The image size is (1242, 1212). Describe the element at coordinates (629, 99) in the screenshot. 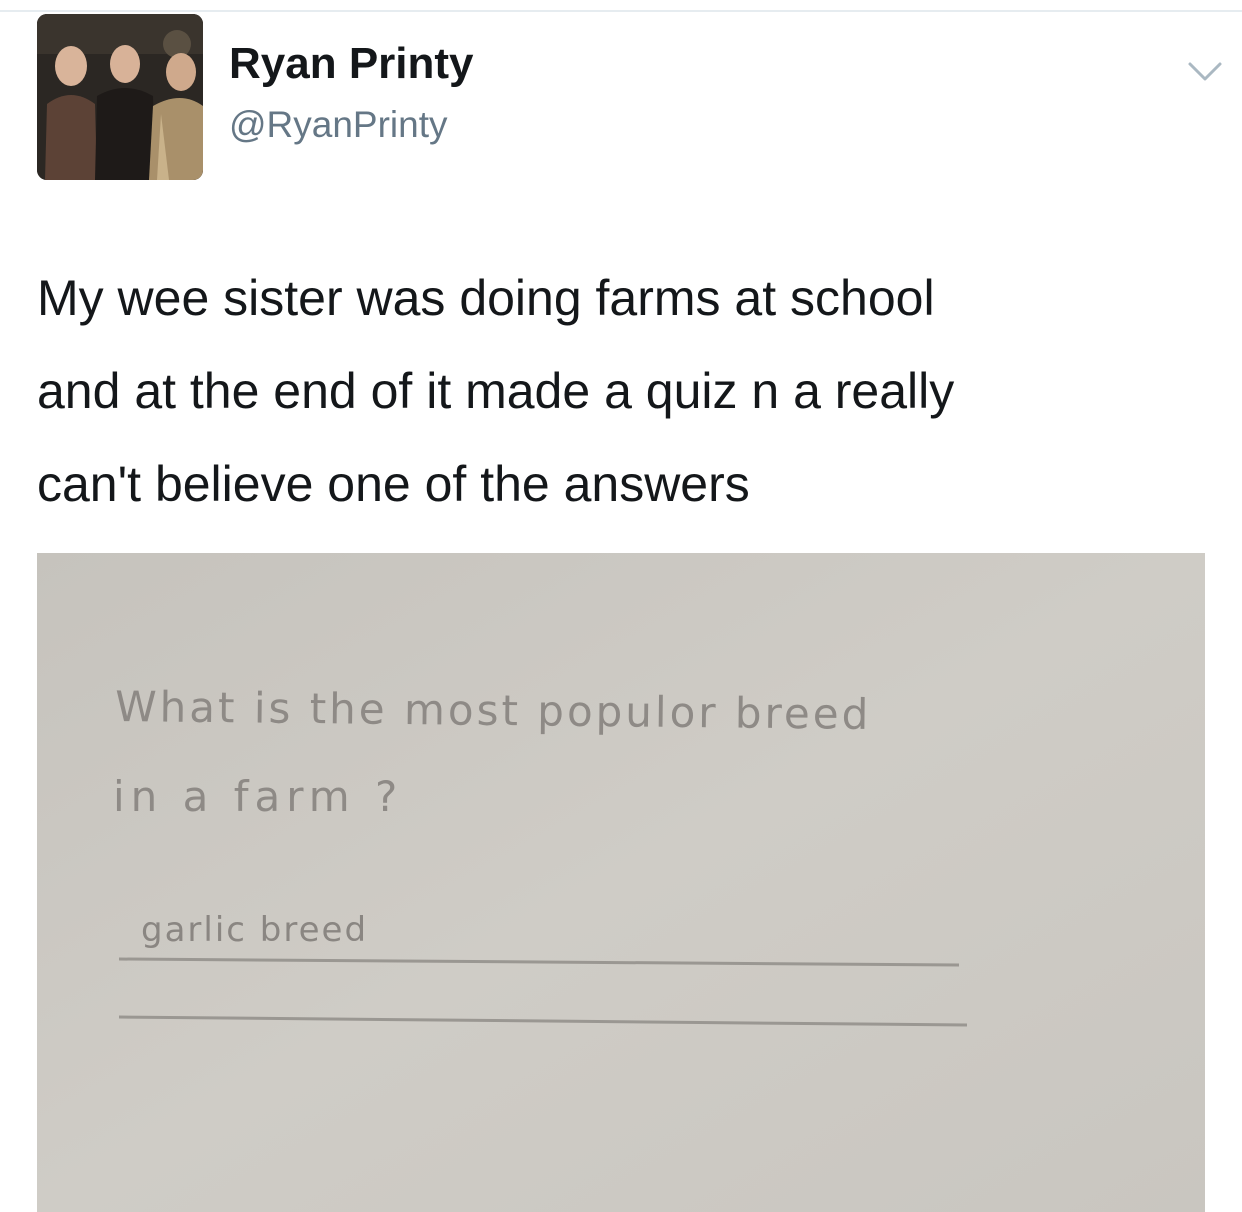

I see `tweet-header: Ryan Printy @RyanPrinty` at that location.